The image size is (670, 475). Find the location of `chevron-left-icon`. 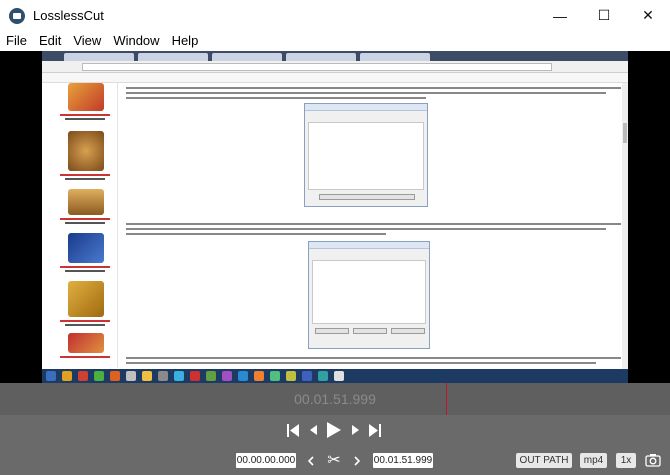

chevron-left-icon is located at coordinates (311, 460).